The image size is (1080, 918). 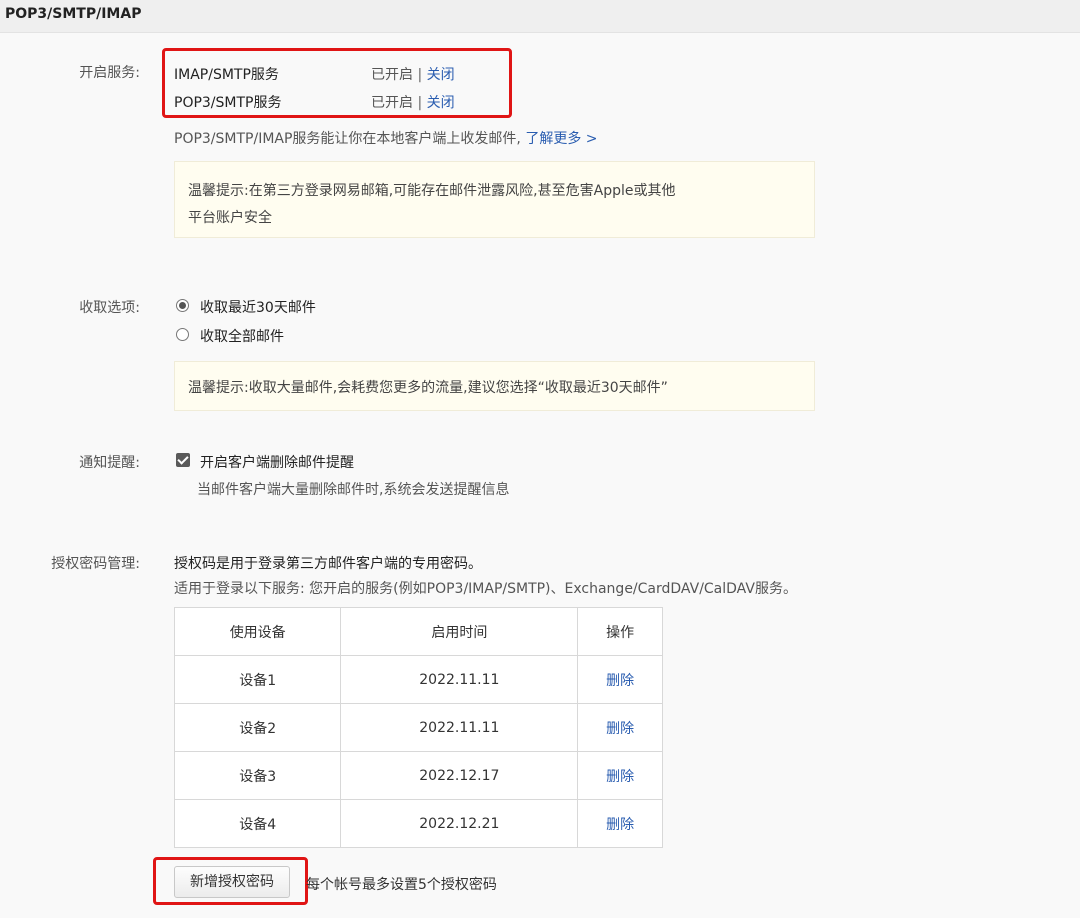 I want to click on table-row: 设备1 2022.11.11 删除, so click(x=418, y=679).